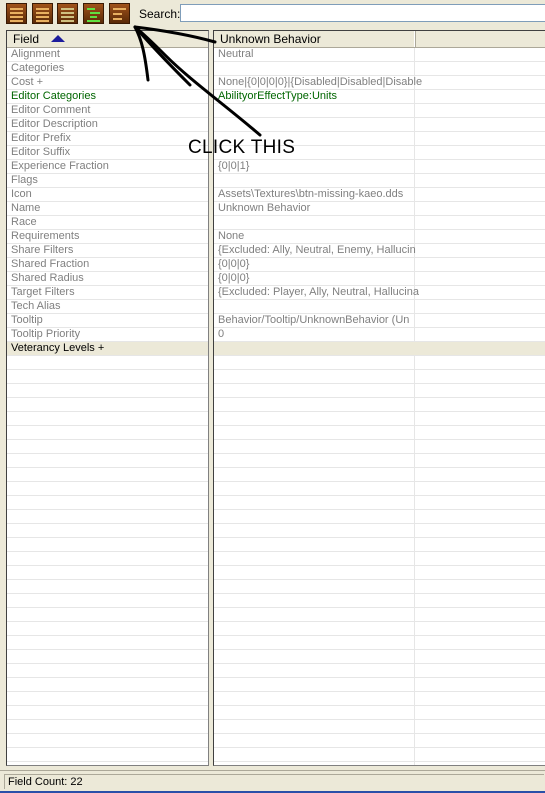  I want to click on view-mode-2-button, so click(42, 13).